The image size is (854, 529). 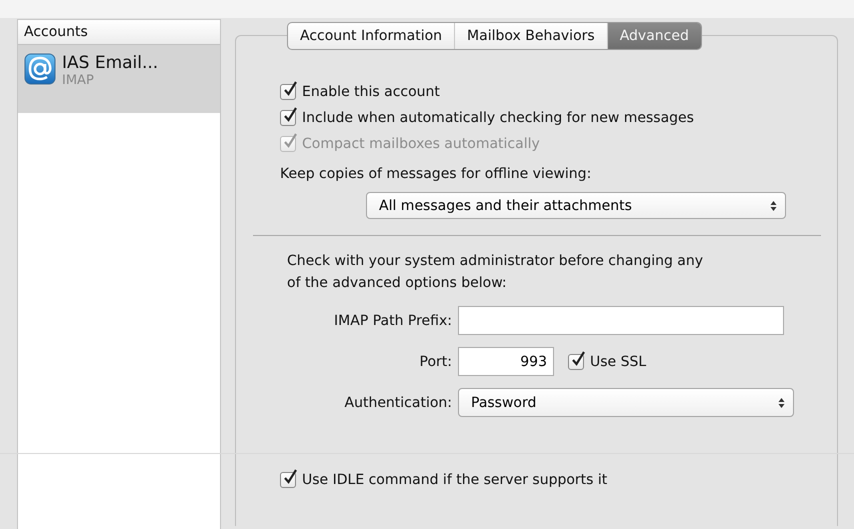 I want to click on path-prefix-label: IMAP Path Prefix:, so click(x=392, y=320).